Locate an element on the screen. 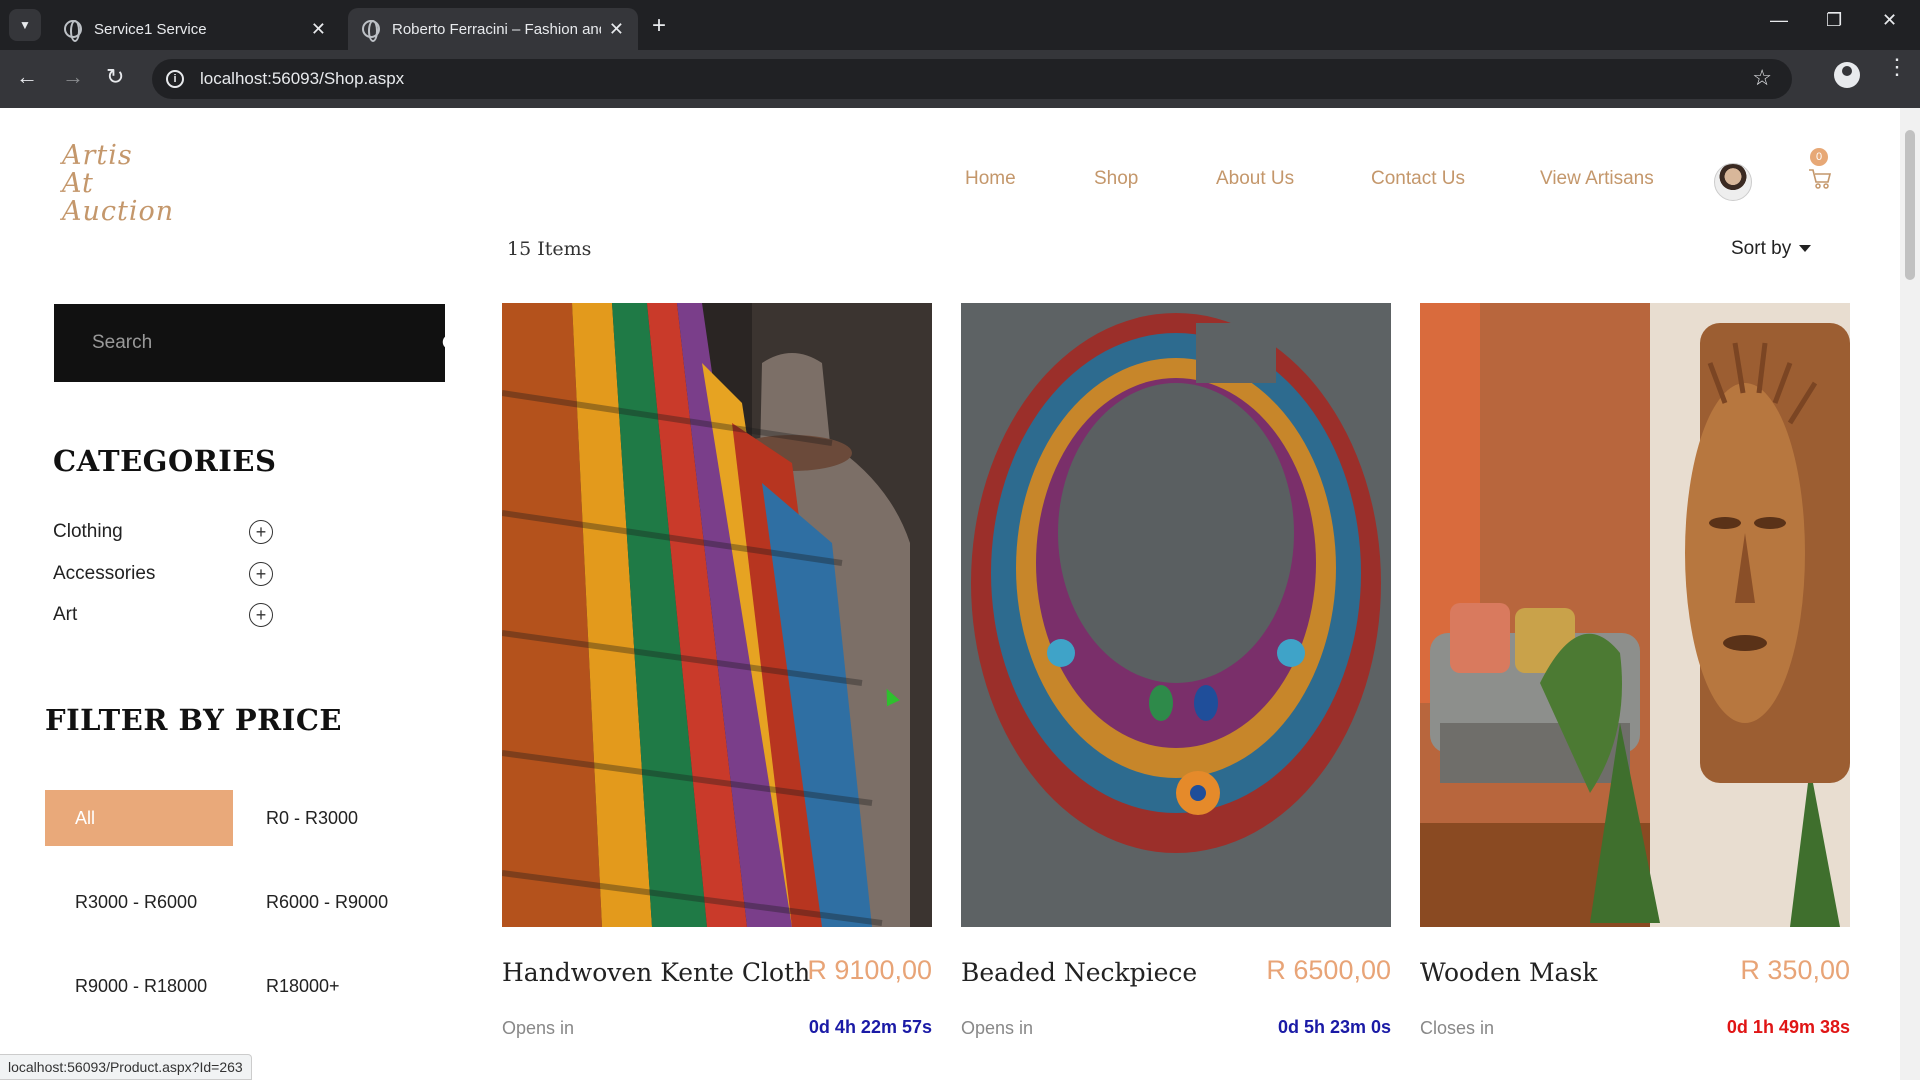 The image size is (1920, 1080). auction-timer: 0d 4h 22m 57s is located at coordinates (870, 1027).